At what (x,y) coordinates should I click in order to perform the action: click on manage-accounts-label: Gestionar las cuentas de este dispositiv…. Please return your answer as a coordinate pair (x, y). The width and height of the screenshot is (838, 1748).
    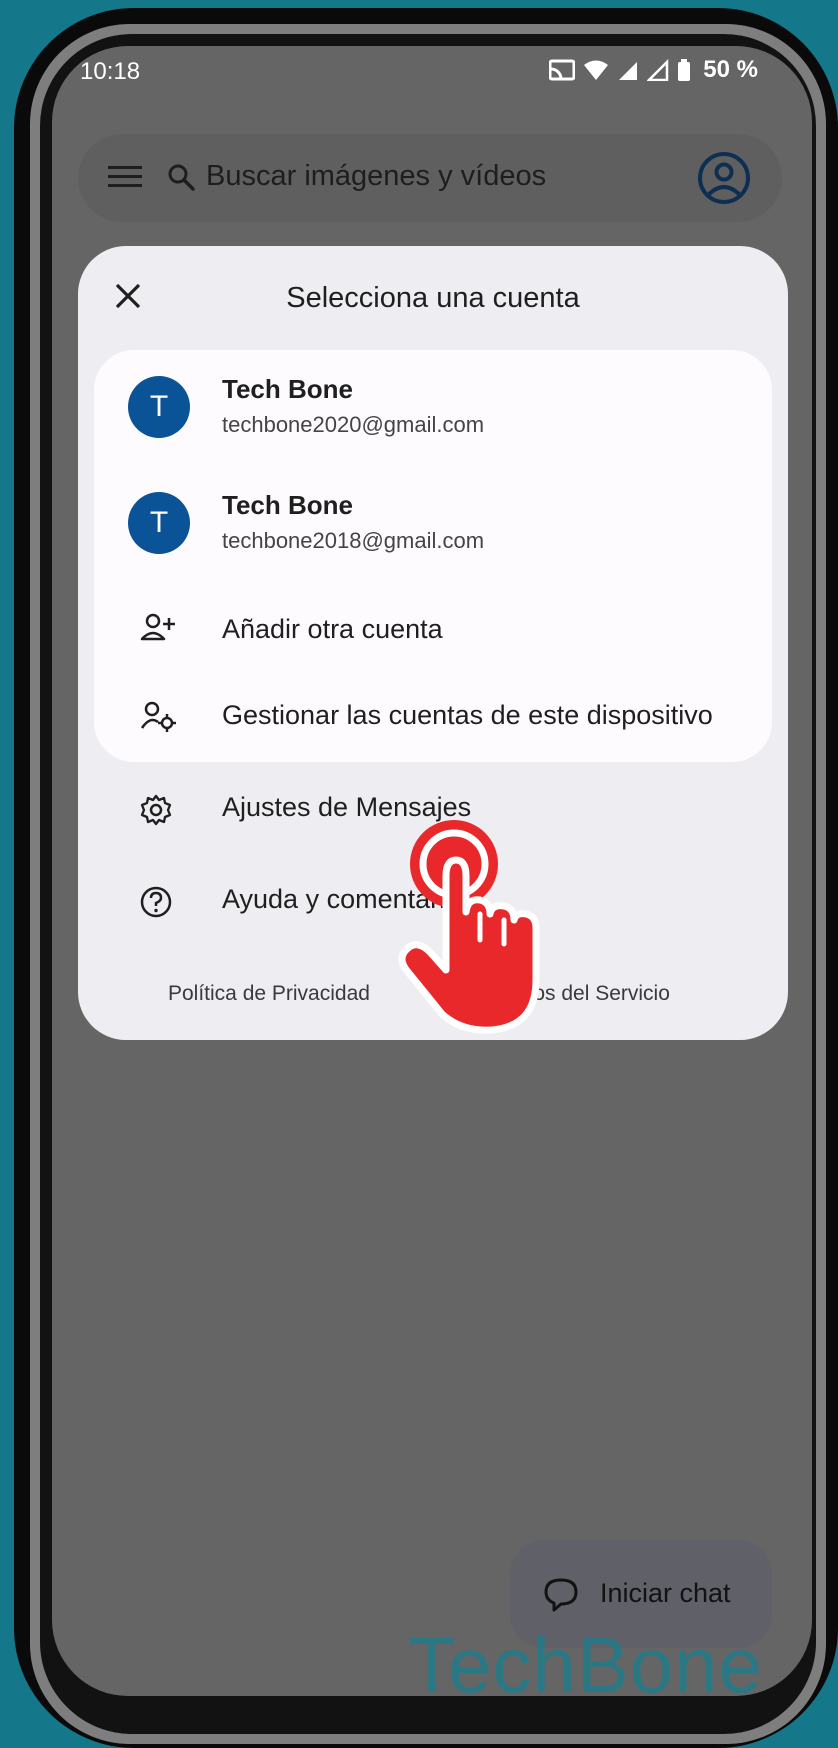
    Looking at the image, I should click on (467, 715).